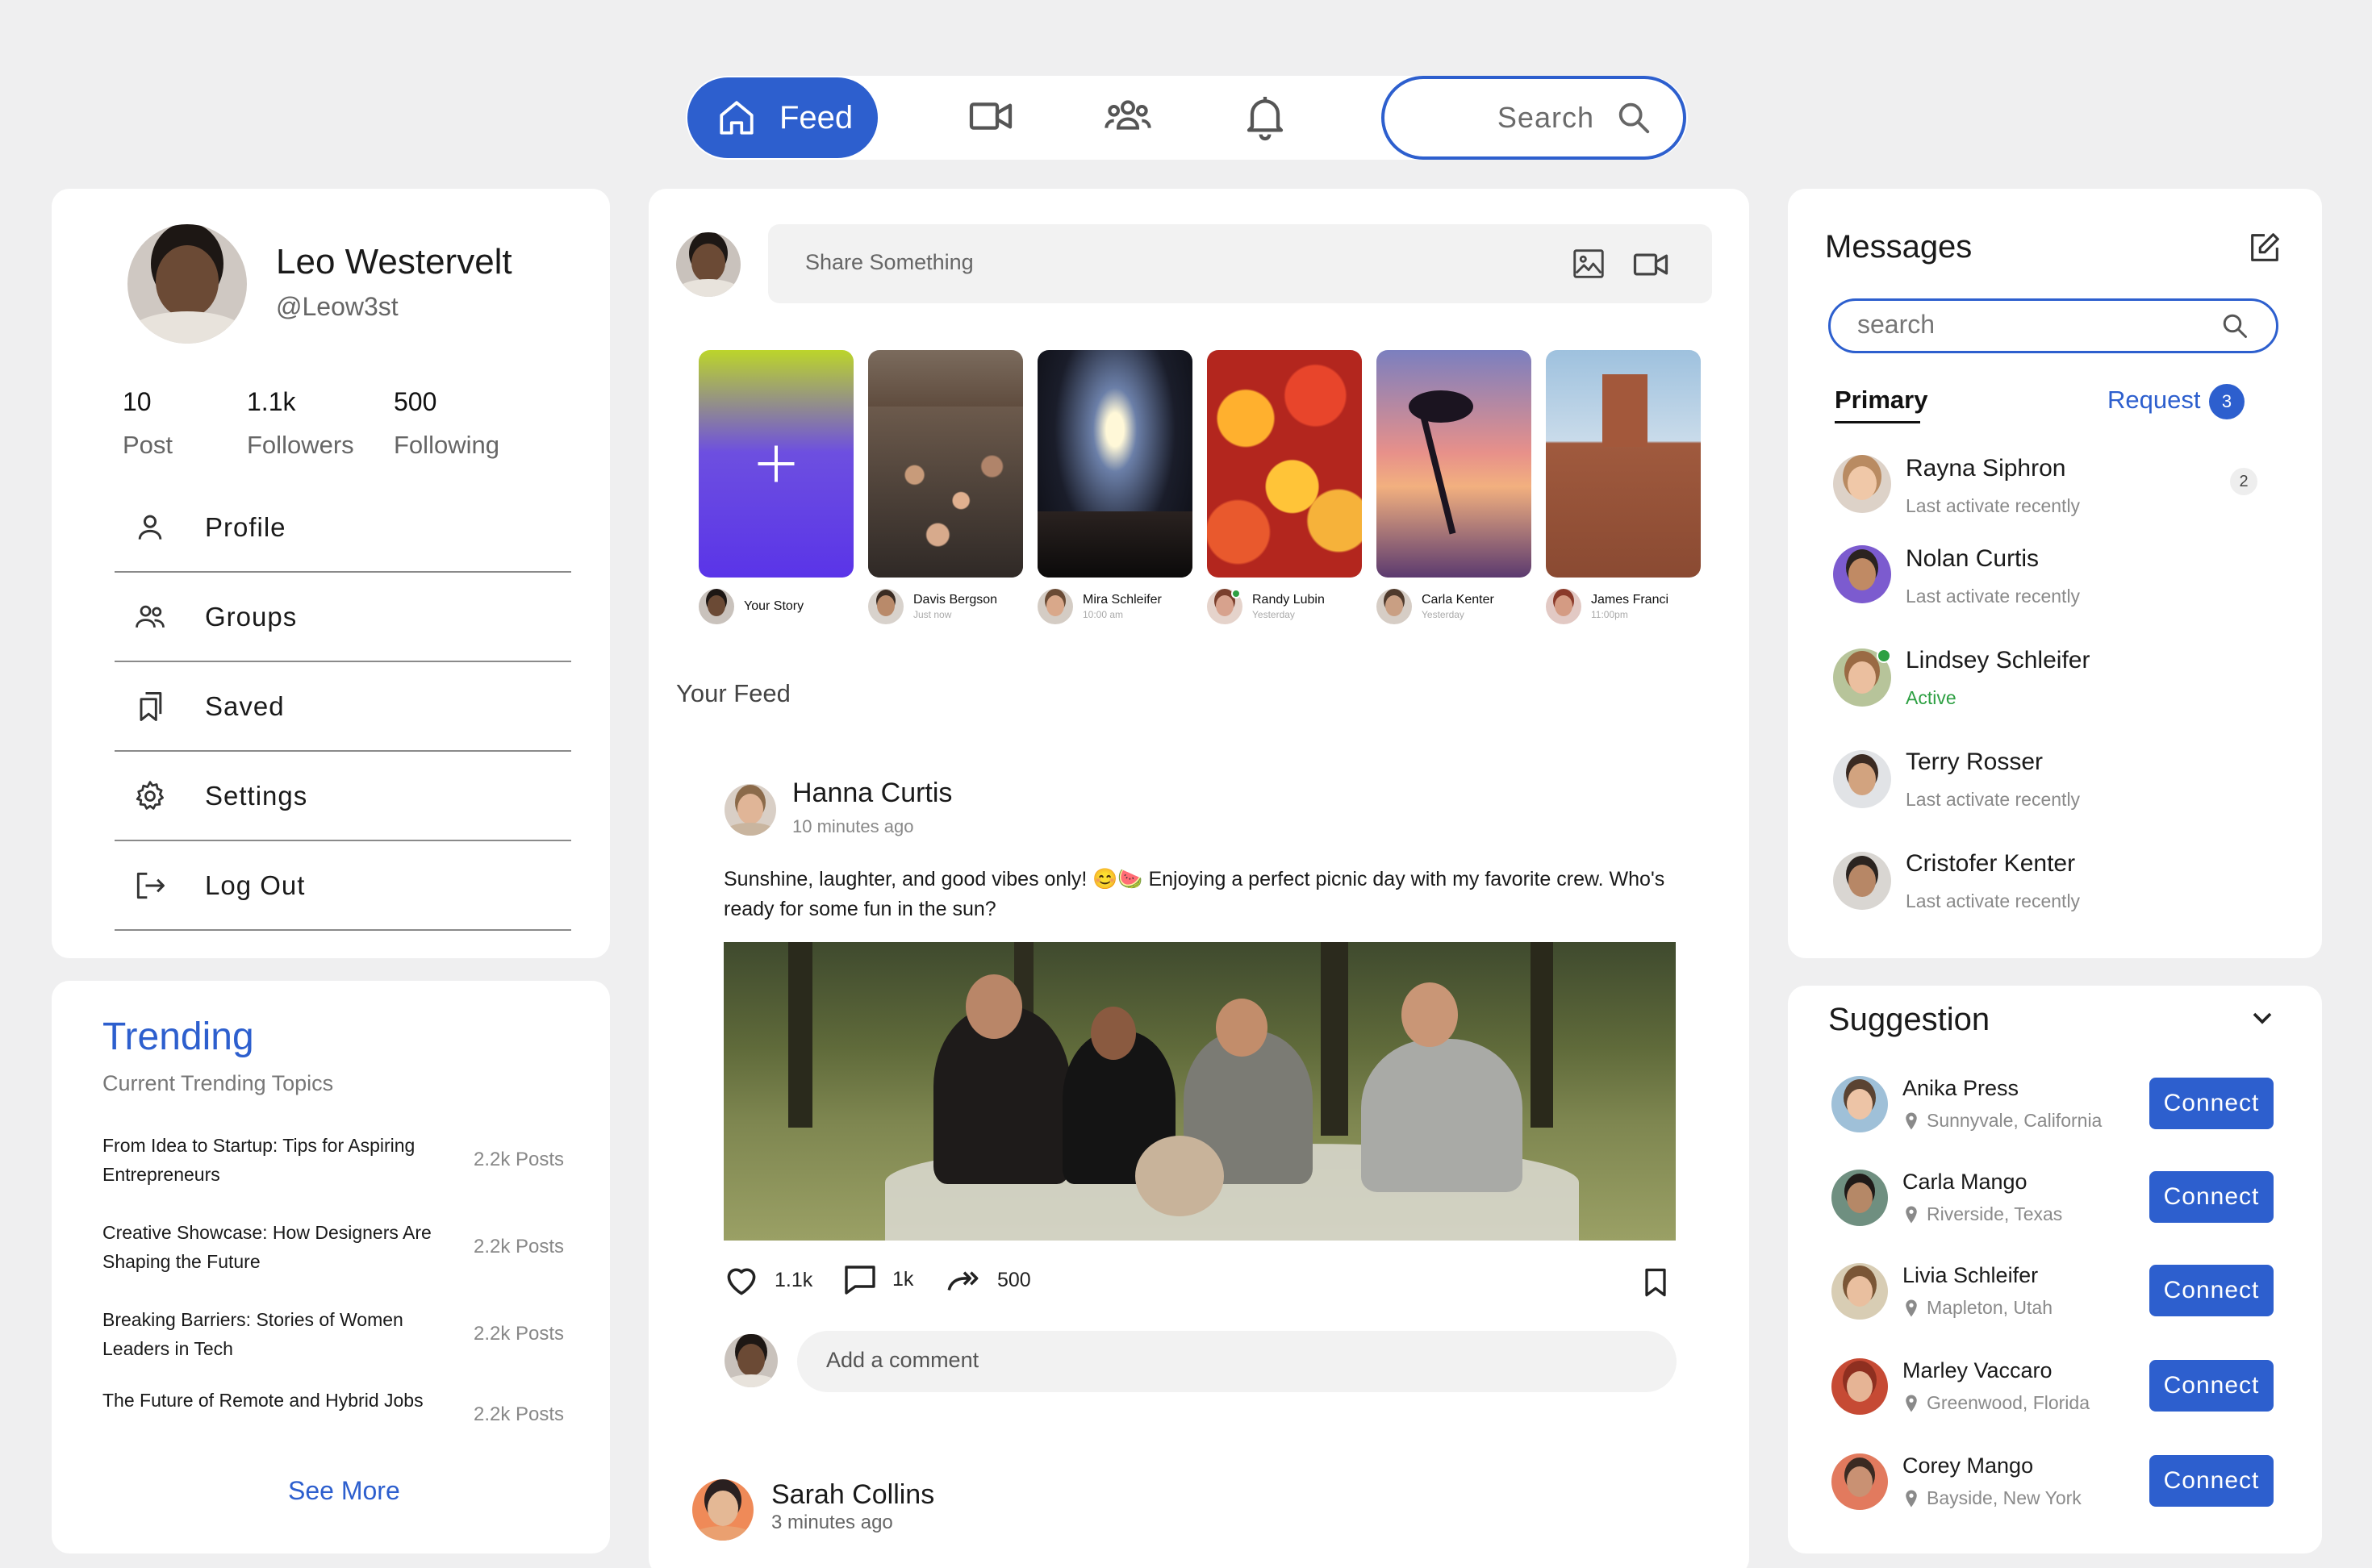 The width and height of the screenshot is (2372, 1568). Describe the element at coordinates (860, 1279) in the screenshot. I see `comment-icon` at that location.